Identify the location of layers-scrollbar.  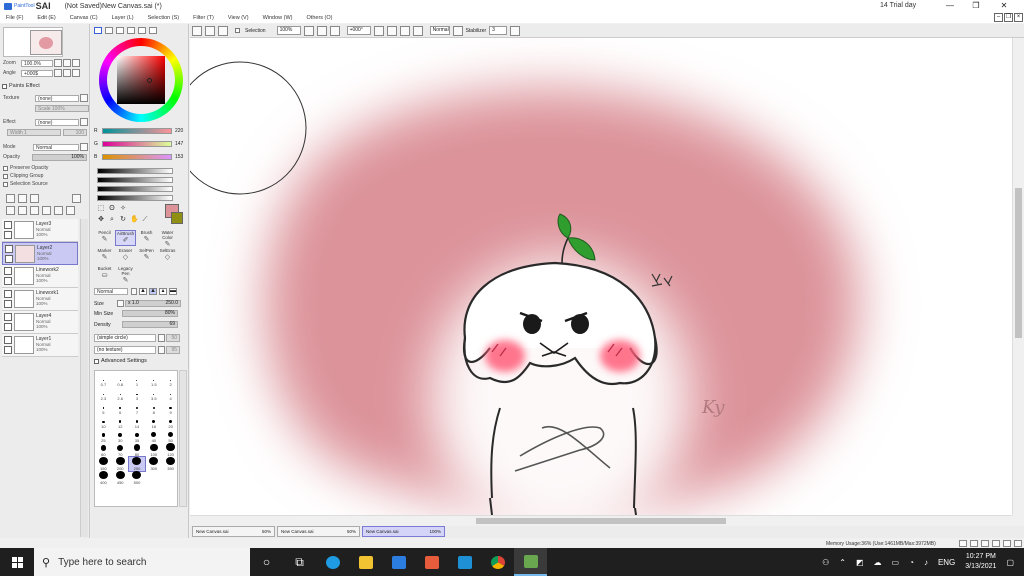
(84, 378).